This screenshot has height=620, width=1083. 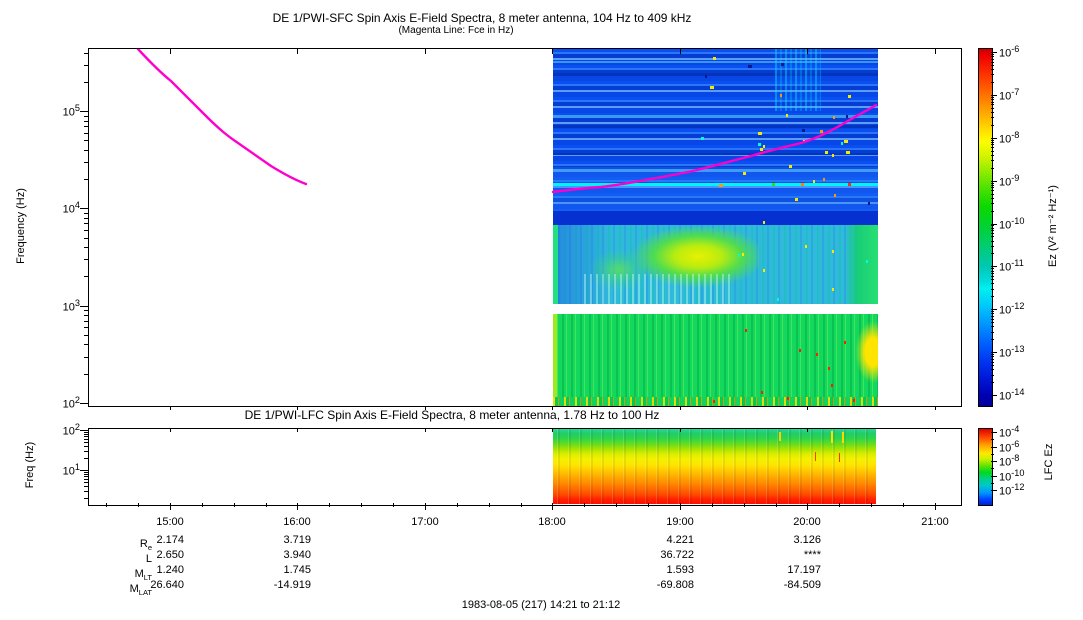 I want to click on ephemeris-value: 1.240, so click(x=170, y=570).